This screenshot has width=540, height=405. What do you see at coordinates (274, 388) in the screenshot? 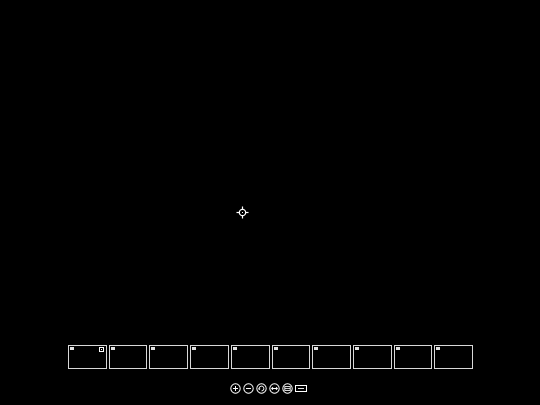
I see `pan-horizontal-icon` at bounding box center [274, 388].